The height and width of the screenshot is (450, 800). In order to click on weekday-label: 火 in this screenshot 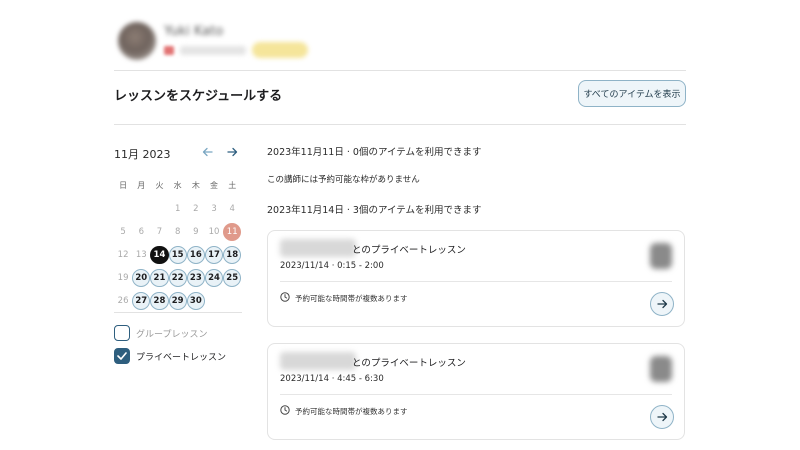, I will do `click(159, 185)`.